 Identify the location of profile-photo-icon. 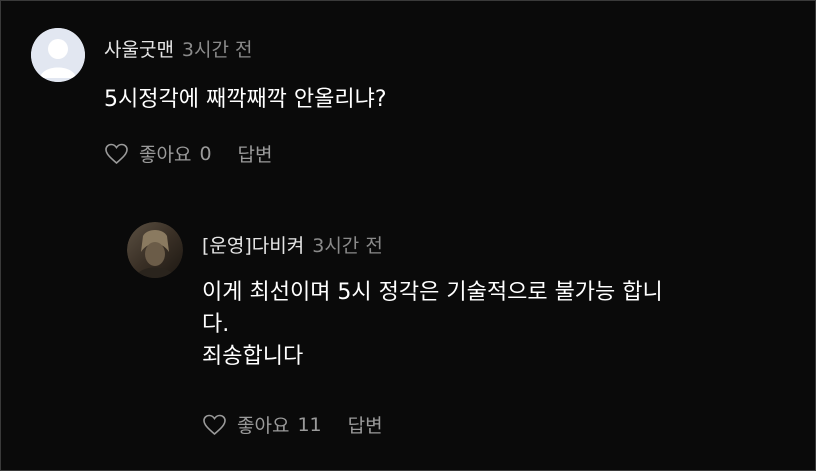
(155, 250).